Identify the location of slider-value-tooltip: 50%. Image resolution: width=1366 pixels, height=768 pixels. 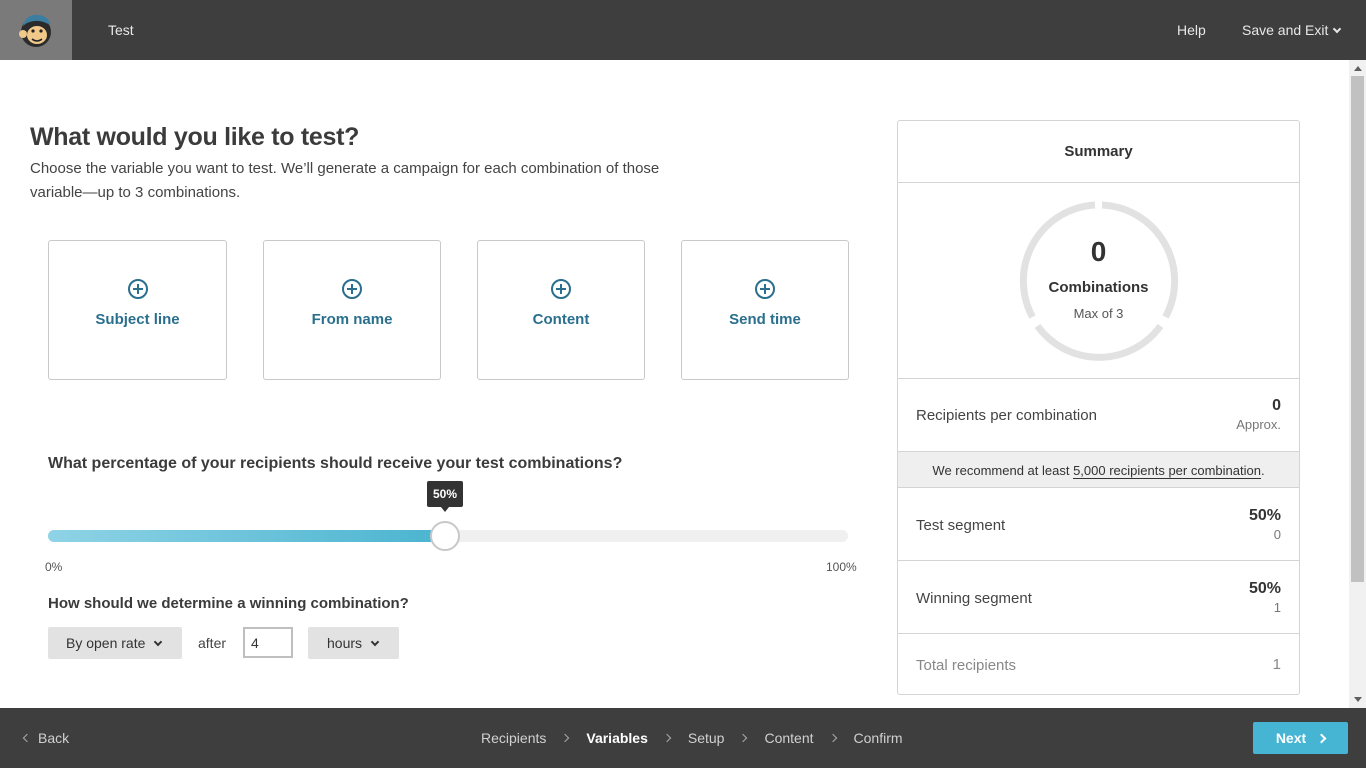
(445, 496).